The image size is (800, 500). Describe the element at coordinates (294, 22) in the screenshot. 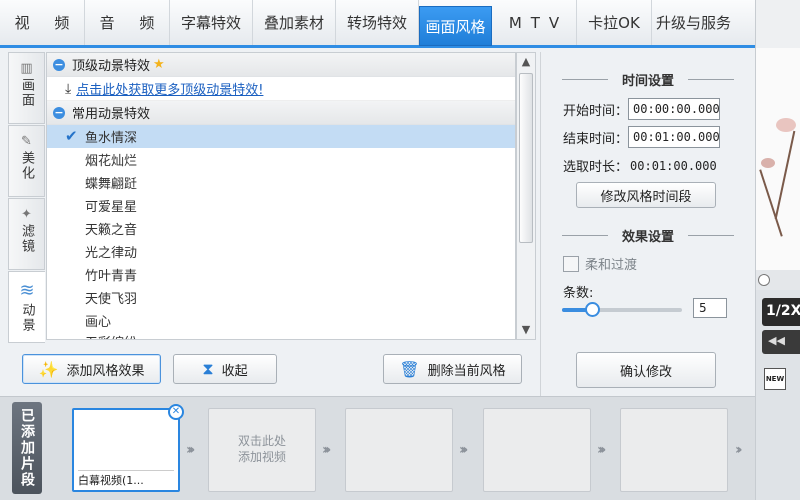

I see `tab-overlay-materials: 叠加素材` at that location.